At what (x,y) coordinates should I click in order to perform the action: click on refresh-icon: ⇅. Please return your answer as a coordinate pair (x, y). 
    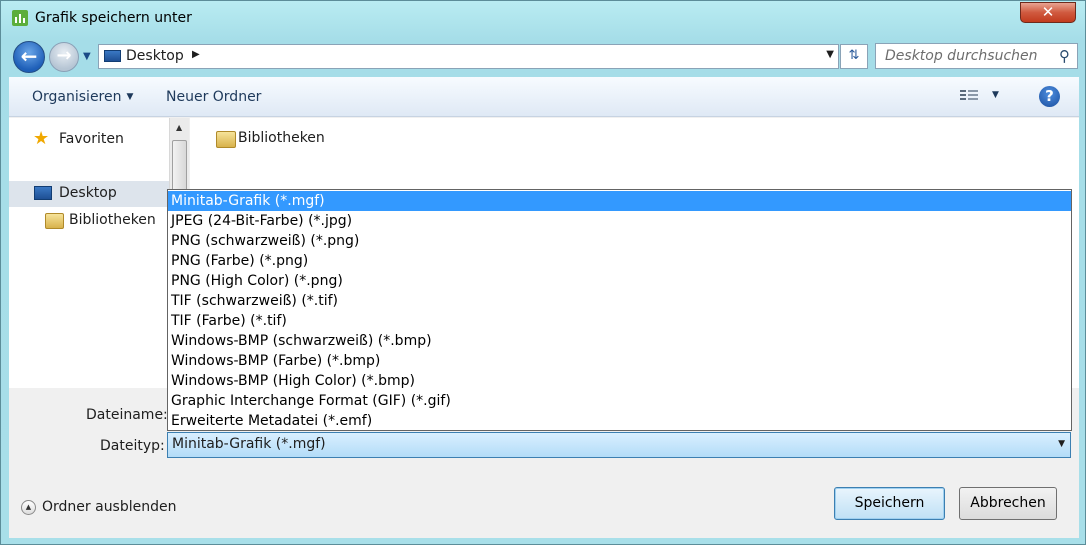
    Looking at the image, I should click on (854, 56).